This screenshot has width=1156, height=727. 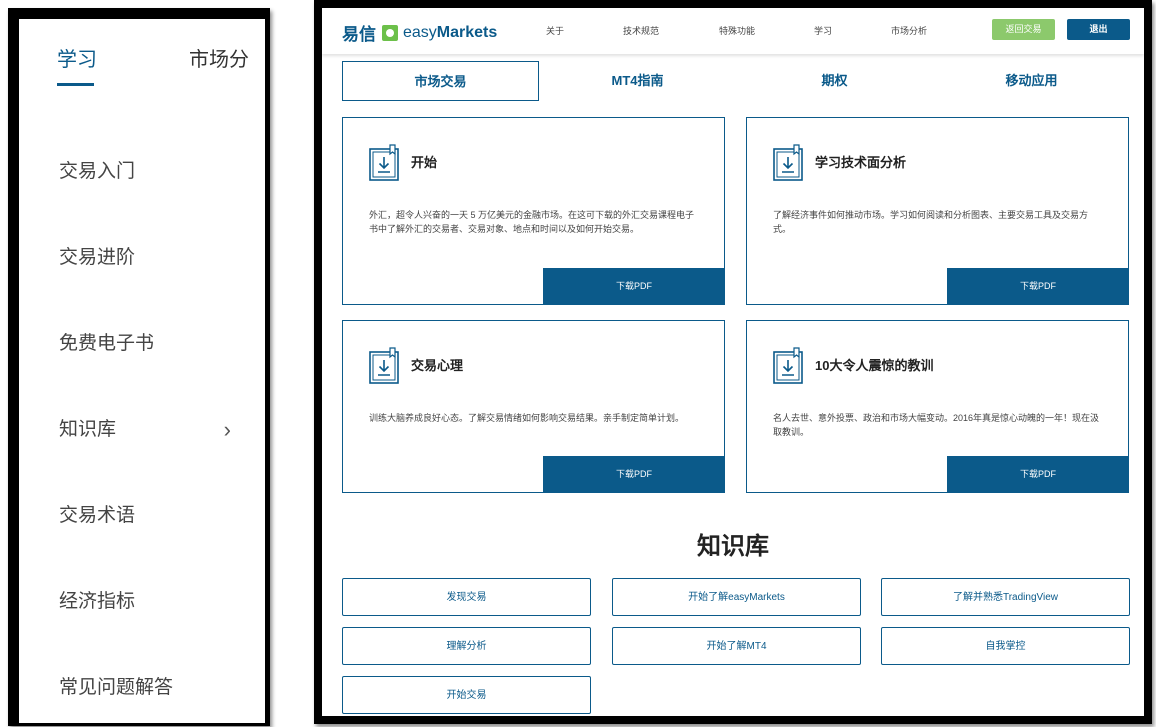 What do you see at coordinates (88, 429) in the screenshot?
I see `menu-item-label: 知识库` at bounding box center [88, 429].